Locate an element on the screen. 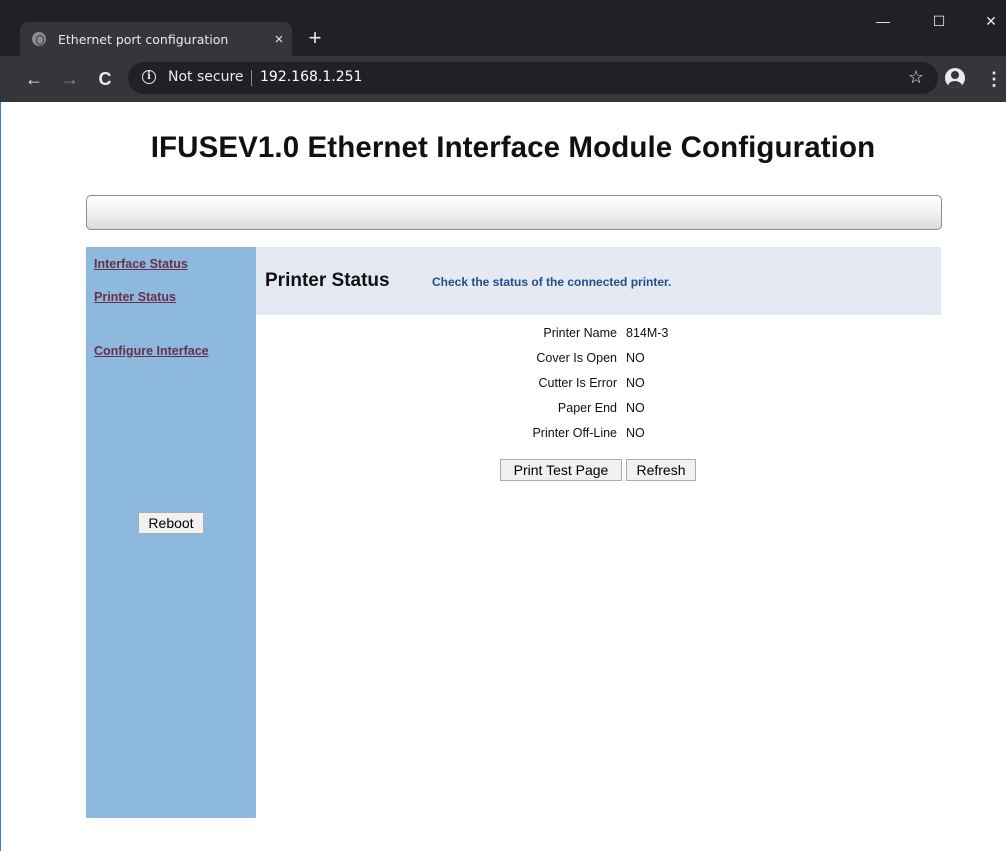 The width and height of the screenshot is (1006, 851). menu-kebab-icon: ⋮ is located at coordinates (994, 79).